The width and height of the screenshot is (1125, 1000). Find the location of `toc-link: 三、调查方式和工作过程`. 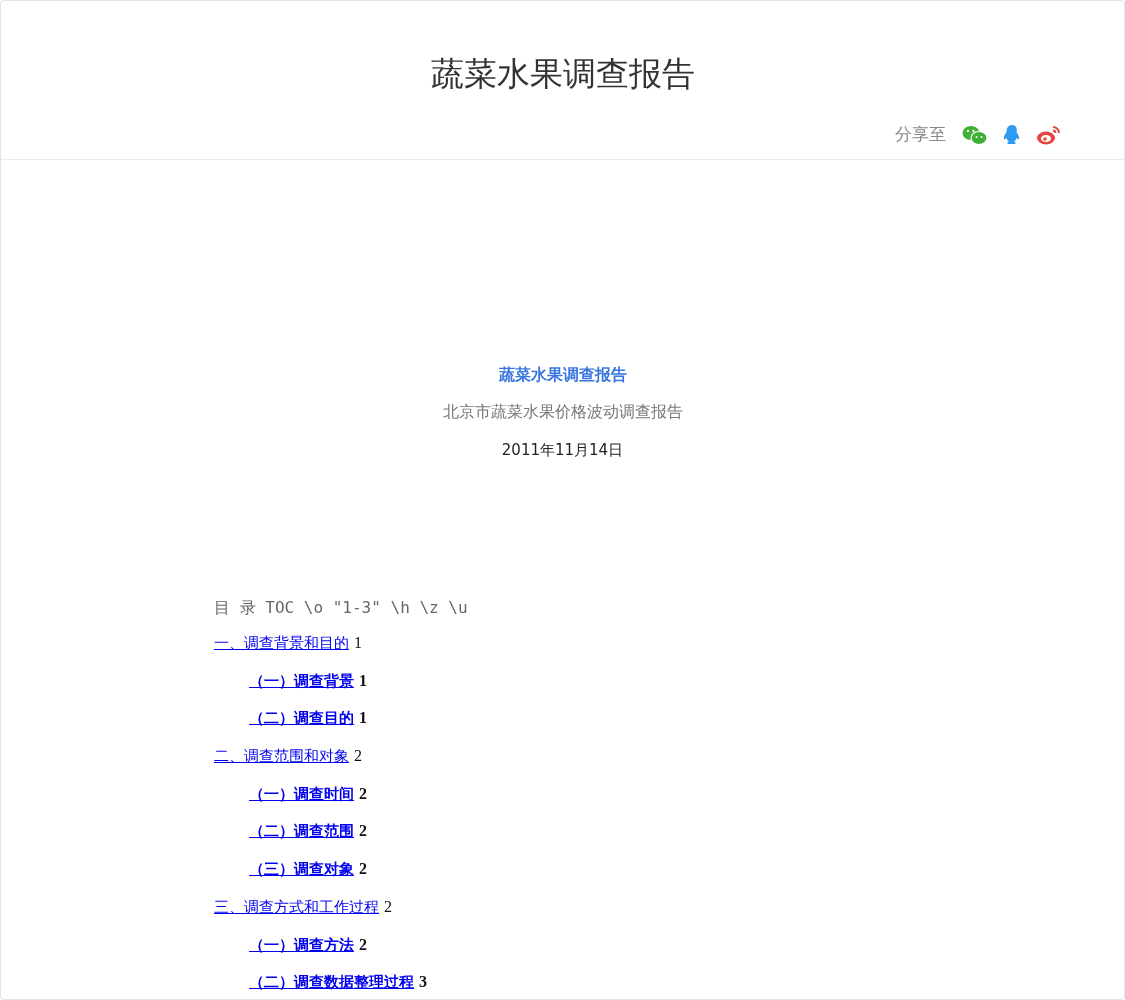

toc-link: 三、调查方式和工作过程 is located at coordinates (296, 907).